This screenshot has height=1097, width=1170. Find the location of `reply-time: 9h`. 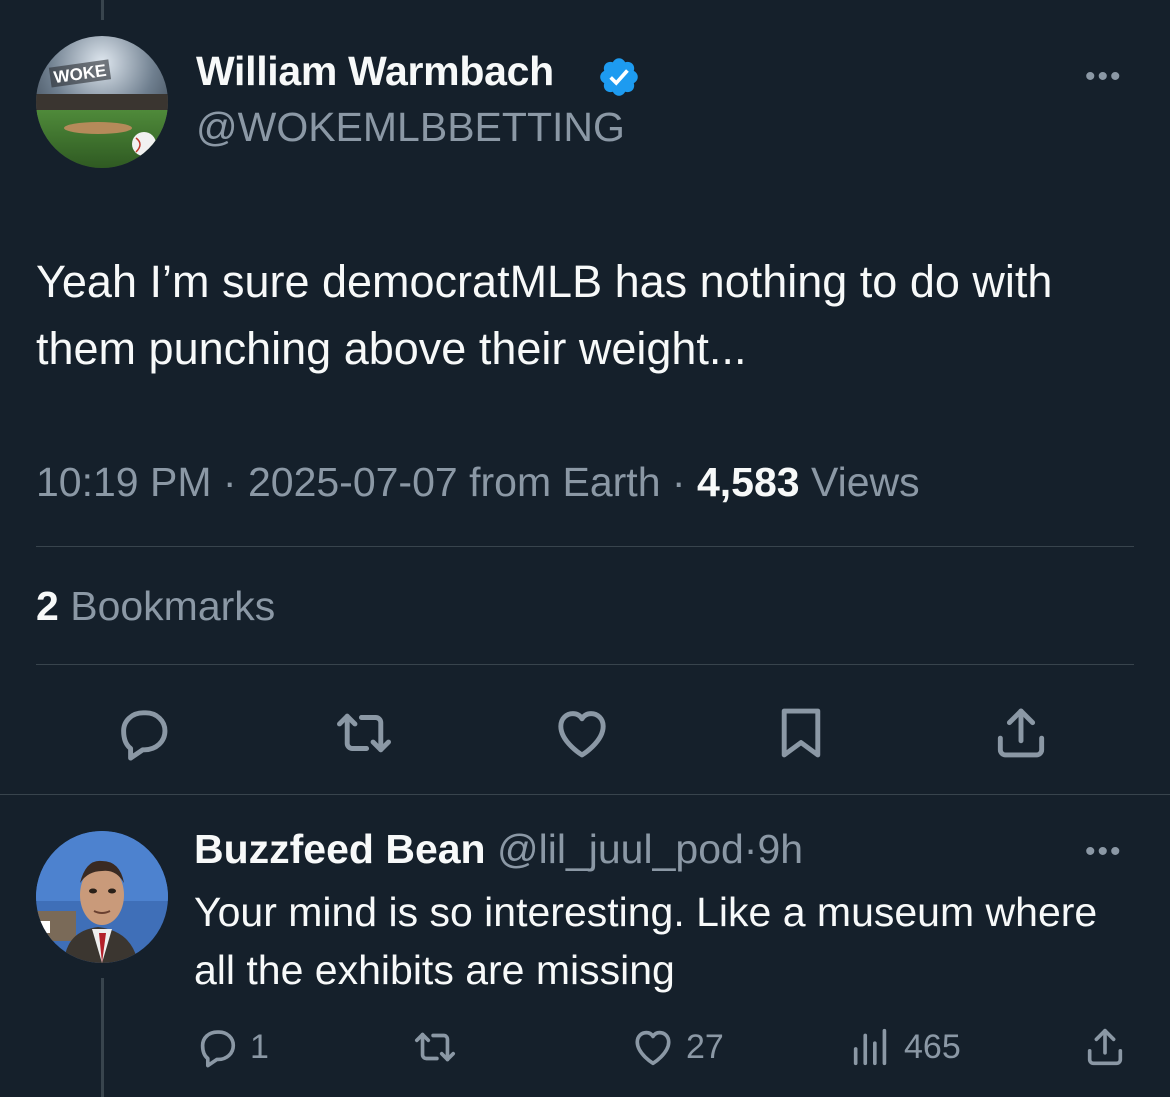

reply-time: 9h is located at coordinates (780, 849).